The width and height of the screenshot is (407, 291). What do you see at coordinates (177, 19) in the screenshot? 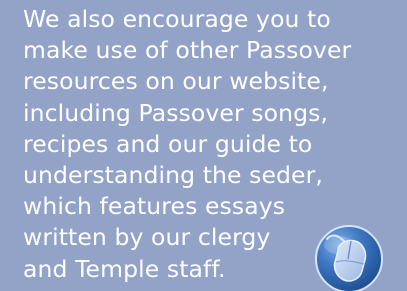
I see `text-line-1: We also encourage you to` at bounding box center [177, 19].